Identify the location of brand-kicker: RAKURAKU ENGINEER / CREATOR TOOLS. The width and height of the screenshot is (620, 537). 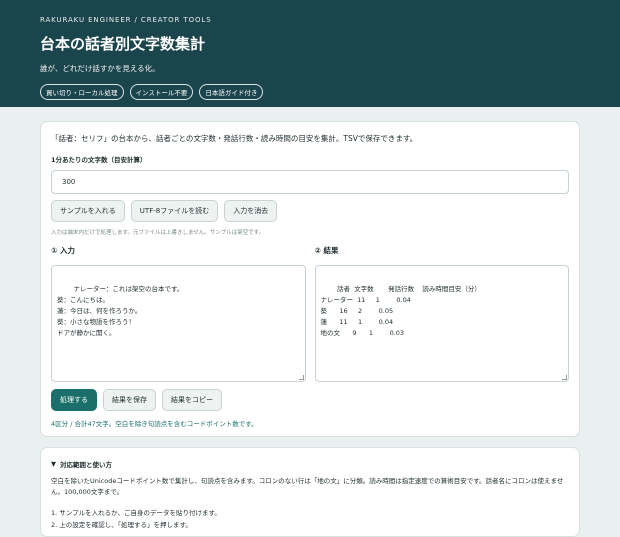
(126, 20).